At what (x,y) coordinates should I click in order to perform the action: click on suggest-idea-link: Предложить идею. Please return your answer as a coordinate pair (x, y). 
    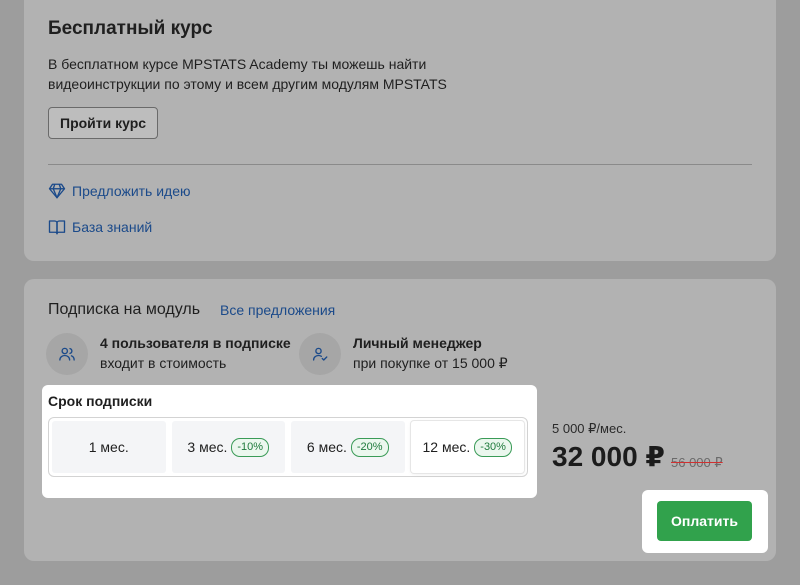
    Looking at the image, I should click on (119, 191).